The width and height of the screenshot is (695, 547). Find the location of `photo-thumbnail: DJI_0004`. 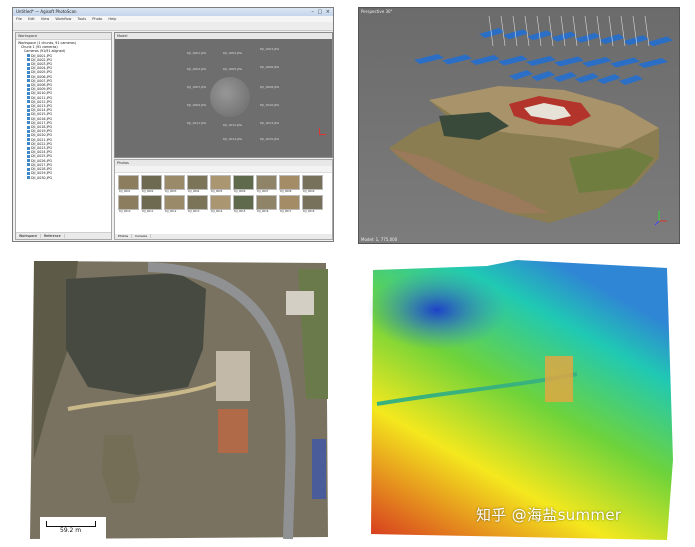

photo-thumbnail: DJI_0004 is located at coordinates (197, 184).